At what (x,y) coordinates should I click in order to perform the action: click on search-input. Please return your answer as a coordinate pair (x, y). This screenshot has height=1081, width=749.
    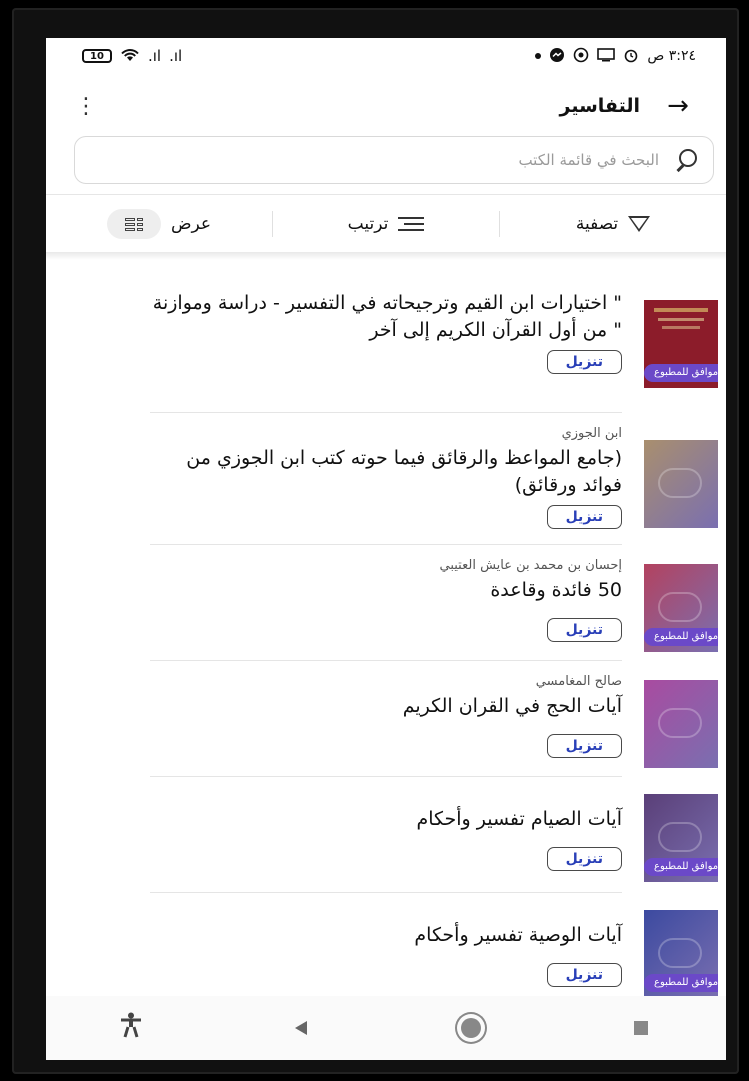
    Looking at the image, I should click on (376, 160).